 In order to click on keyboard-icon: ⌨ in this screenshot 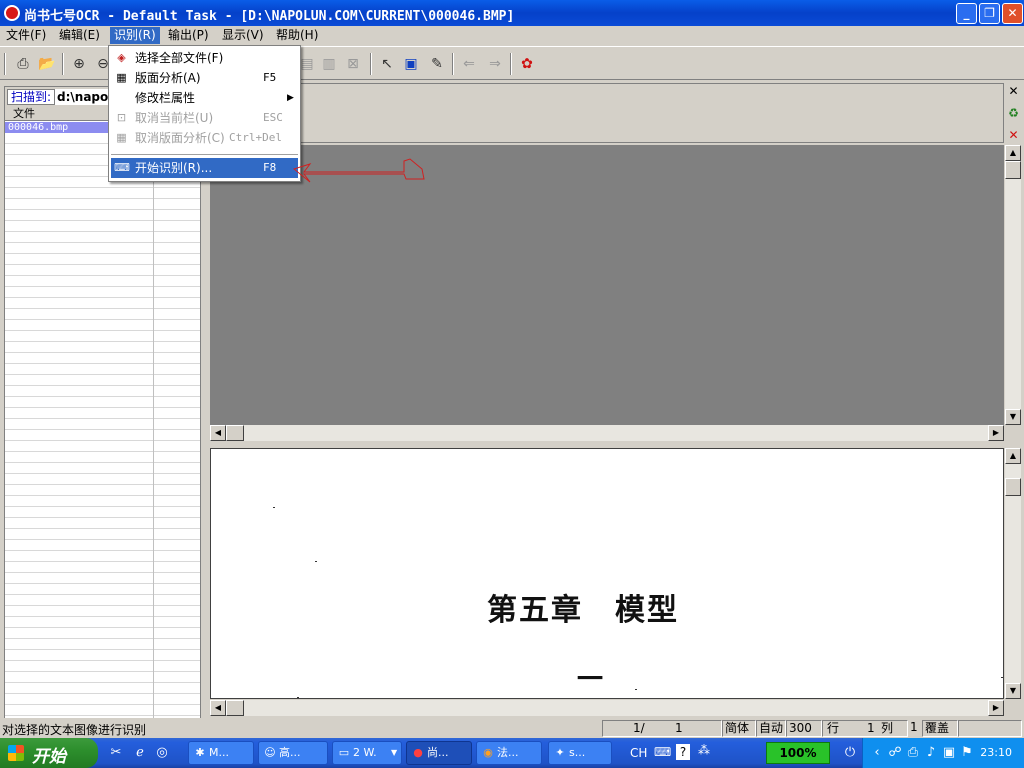, I will do `click(662, 752)`.